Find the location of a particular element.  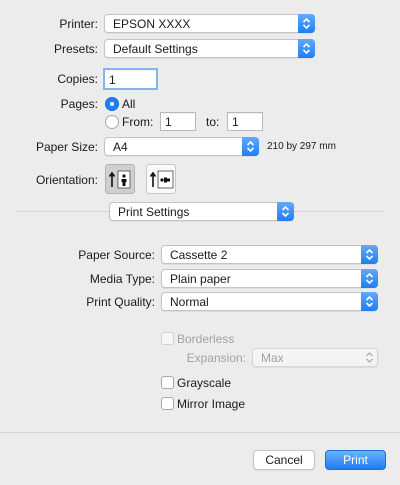

pages-from-radio is located at coordinates (112, 122).